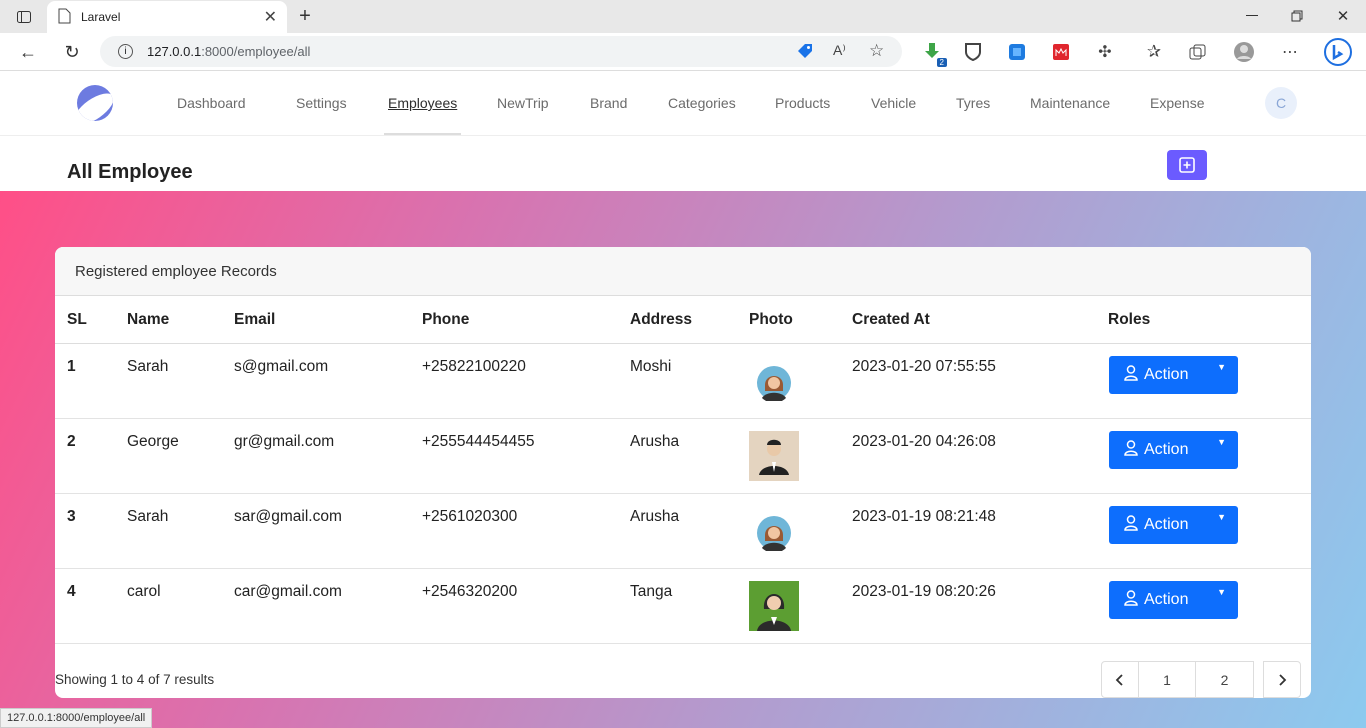  I want to click on page-icon, so click(64, 17).